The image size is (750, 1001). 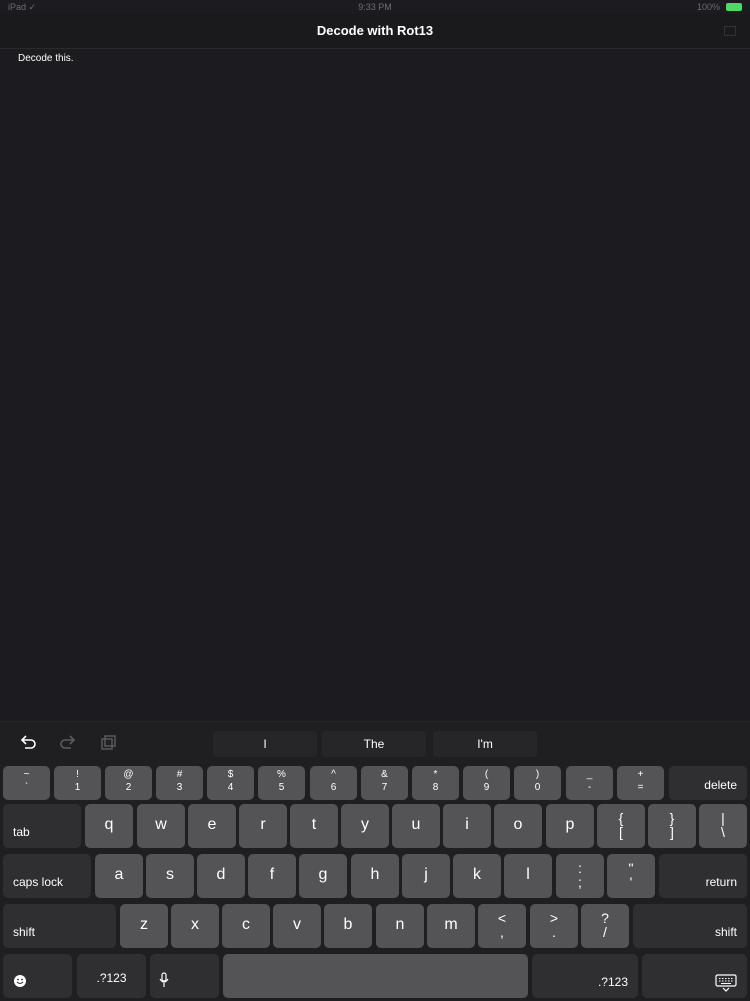 What do you see at coordinates (384, 783) in the screenshot?
I see `key-7: & 7` at bounding box center [384, 783].